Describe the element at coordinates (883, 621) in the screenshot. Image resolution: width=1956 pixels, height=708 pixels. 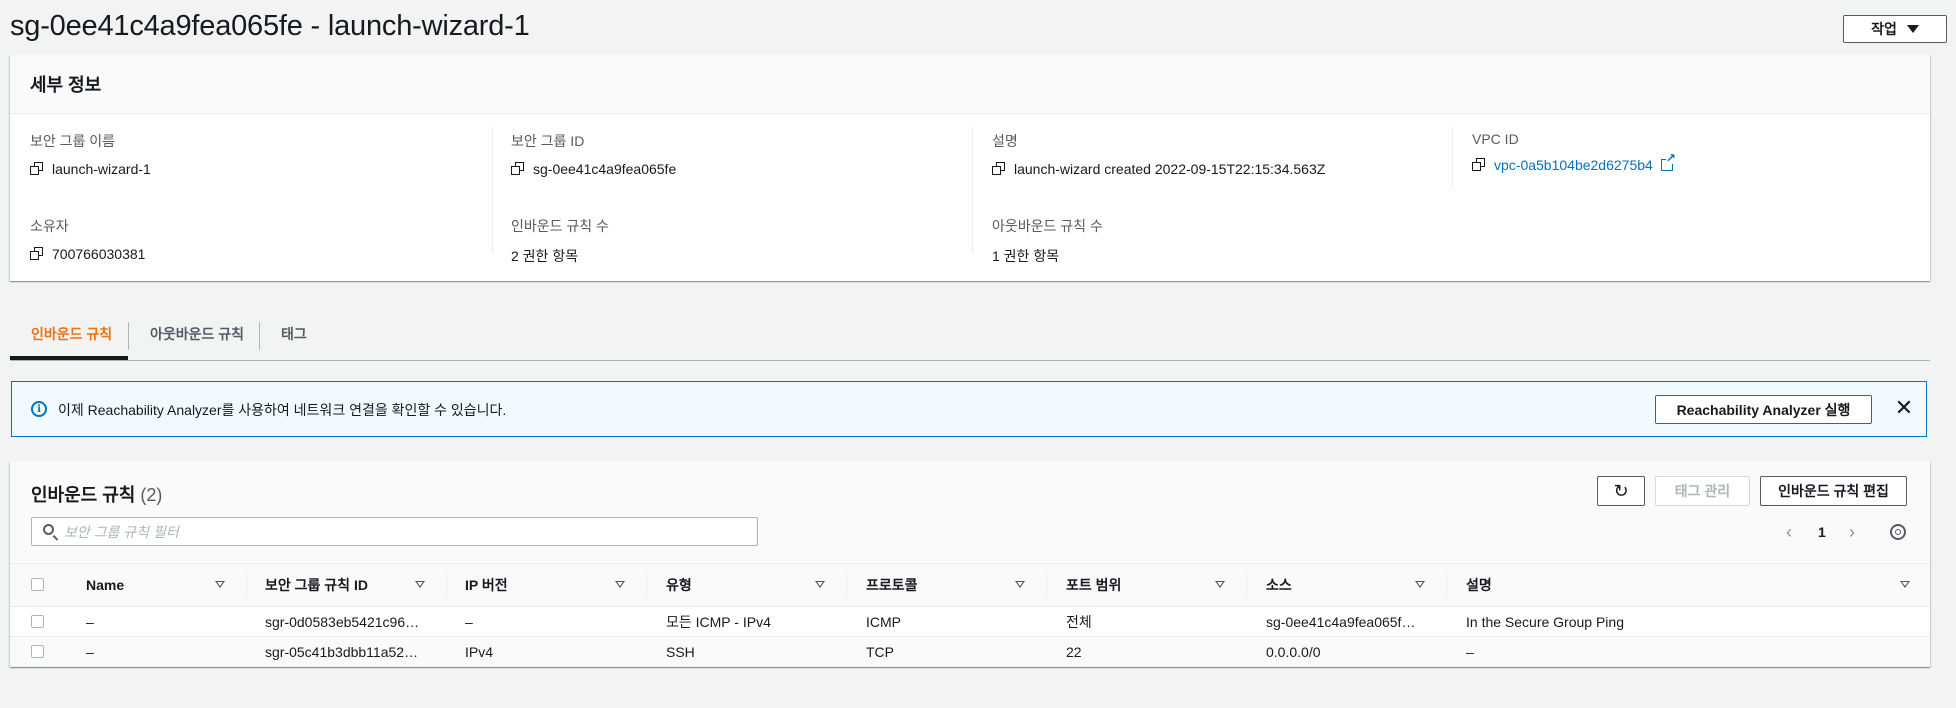
I see `cell-protocol: ICMP` at that location.